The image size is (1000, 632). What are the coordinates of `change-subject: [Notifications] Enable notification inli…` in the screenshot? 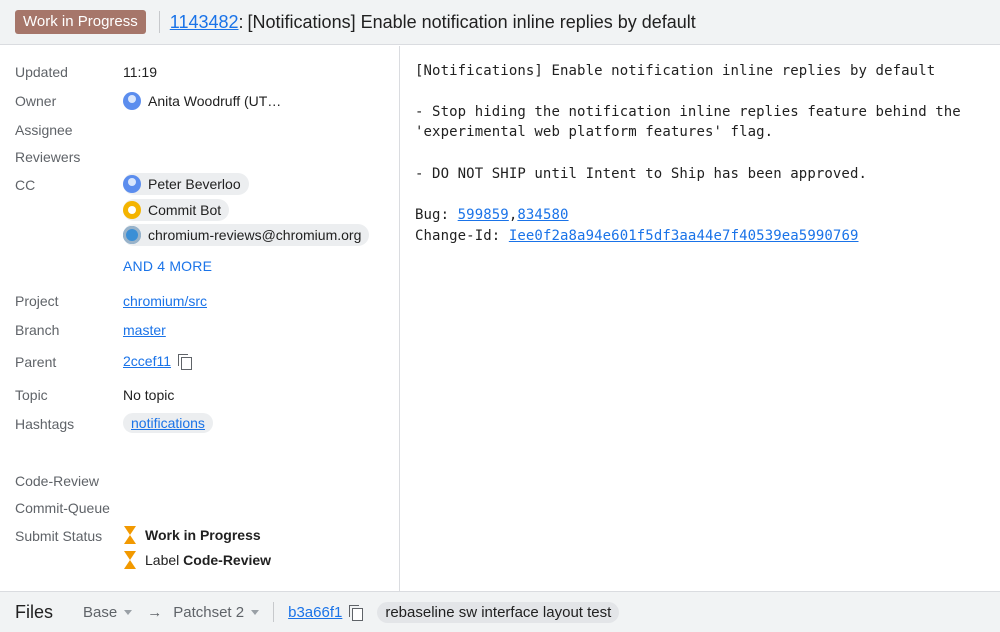 It's located at (471, 21).